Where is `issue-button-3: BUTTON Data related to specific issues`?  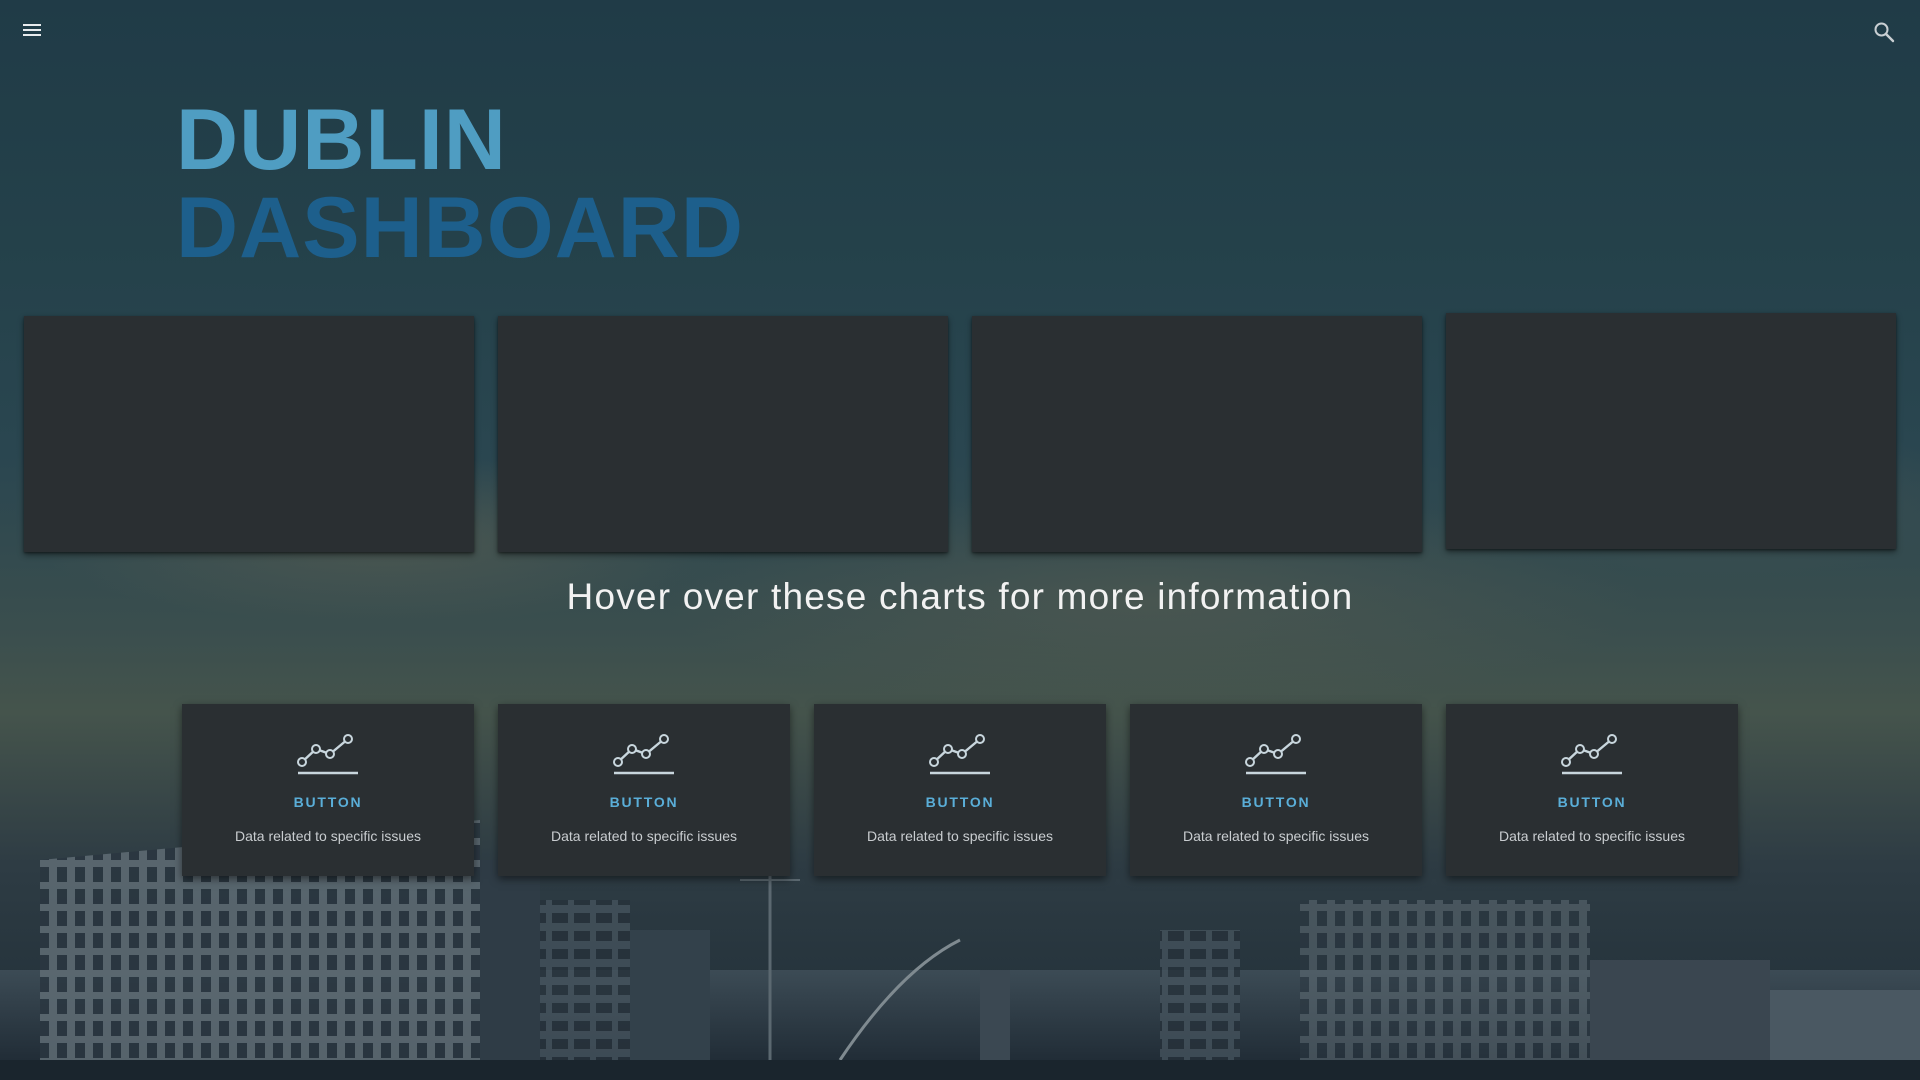 issue-button-3: BUTTON Data related to specific issues is located at coordinates (960, 790).